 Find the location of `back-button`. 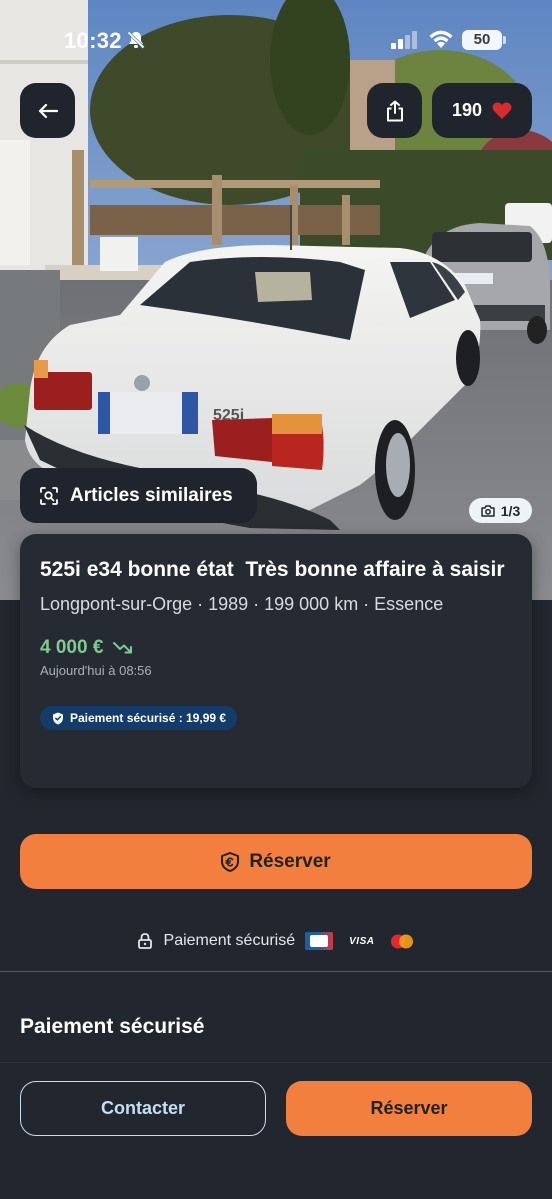

back-button is located at coordinates (47, 110).